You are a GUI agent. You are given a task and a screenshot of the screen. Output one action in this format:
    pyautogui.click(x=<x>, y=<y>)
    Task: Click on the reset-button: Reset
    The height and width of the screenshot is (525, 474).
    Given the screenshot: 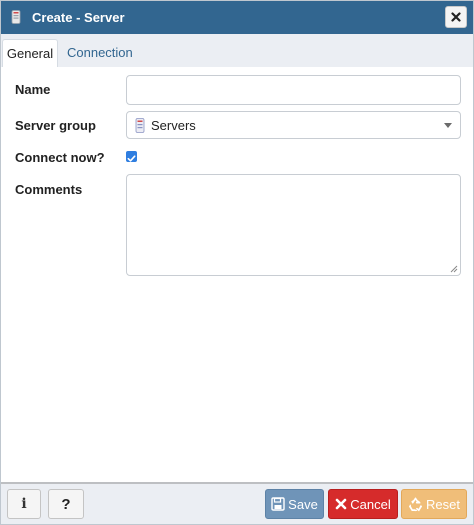 What is the action you would take?
    pyautogui.click(x=434, y=504)
    